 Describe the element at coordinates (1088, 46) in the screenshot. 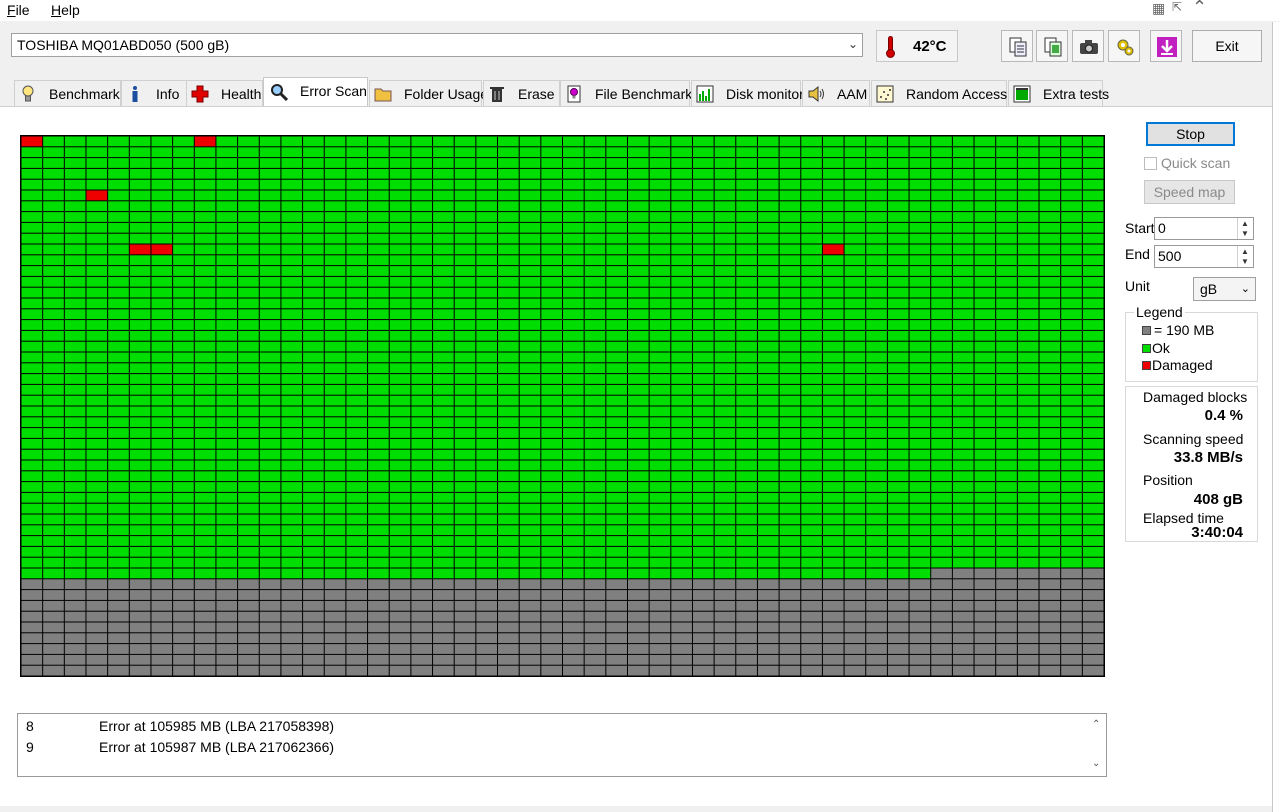

I see `screenshot-button` at that location.